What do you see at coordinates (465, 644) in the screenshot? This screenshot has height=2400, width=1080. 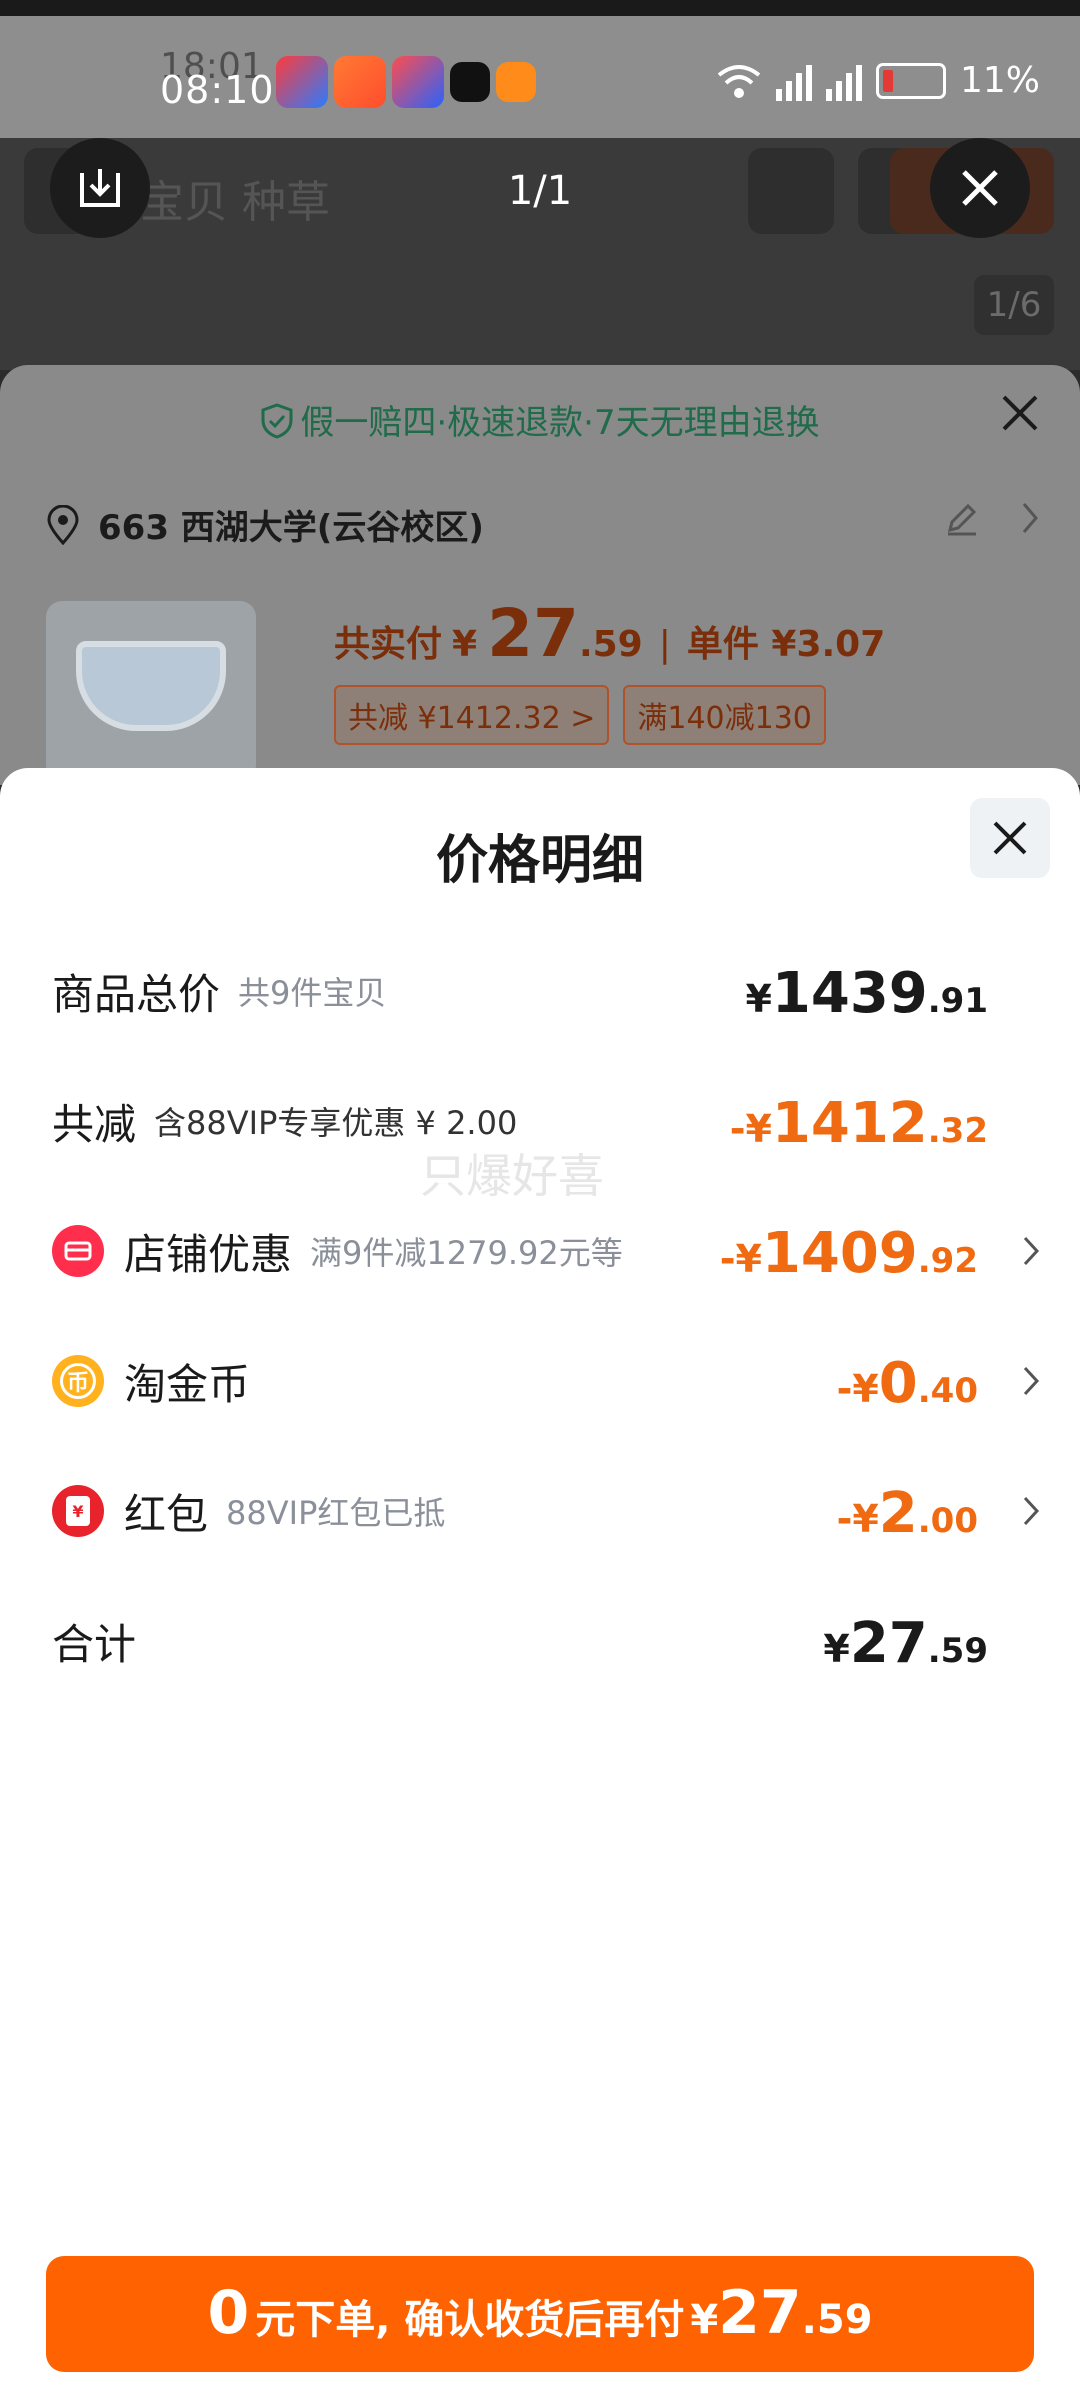 I see `paid-currency: ¥` at bounding box center [465, 644].